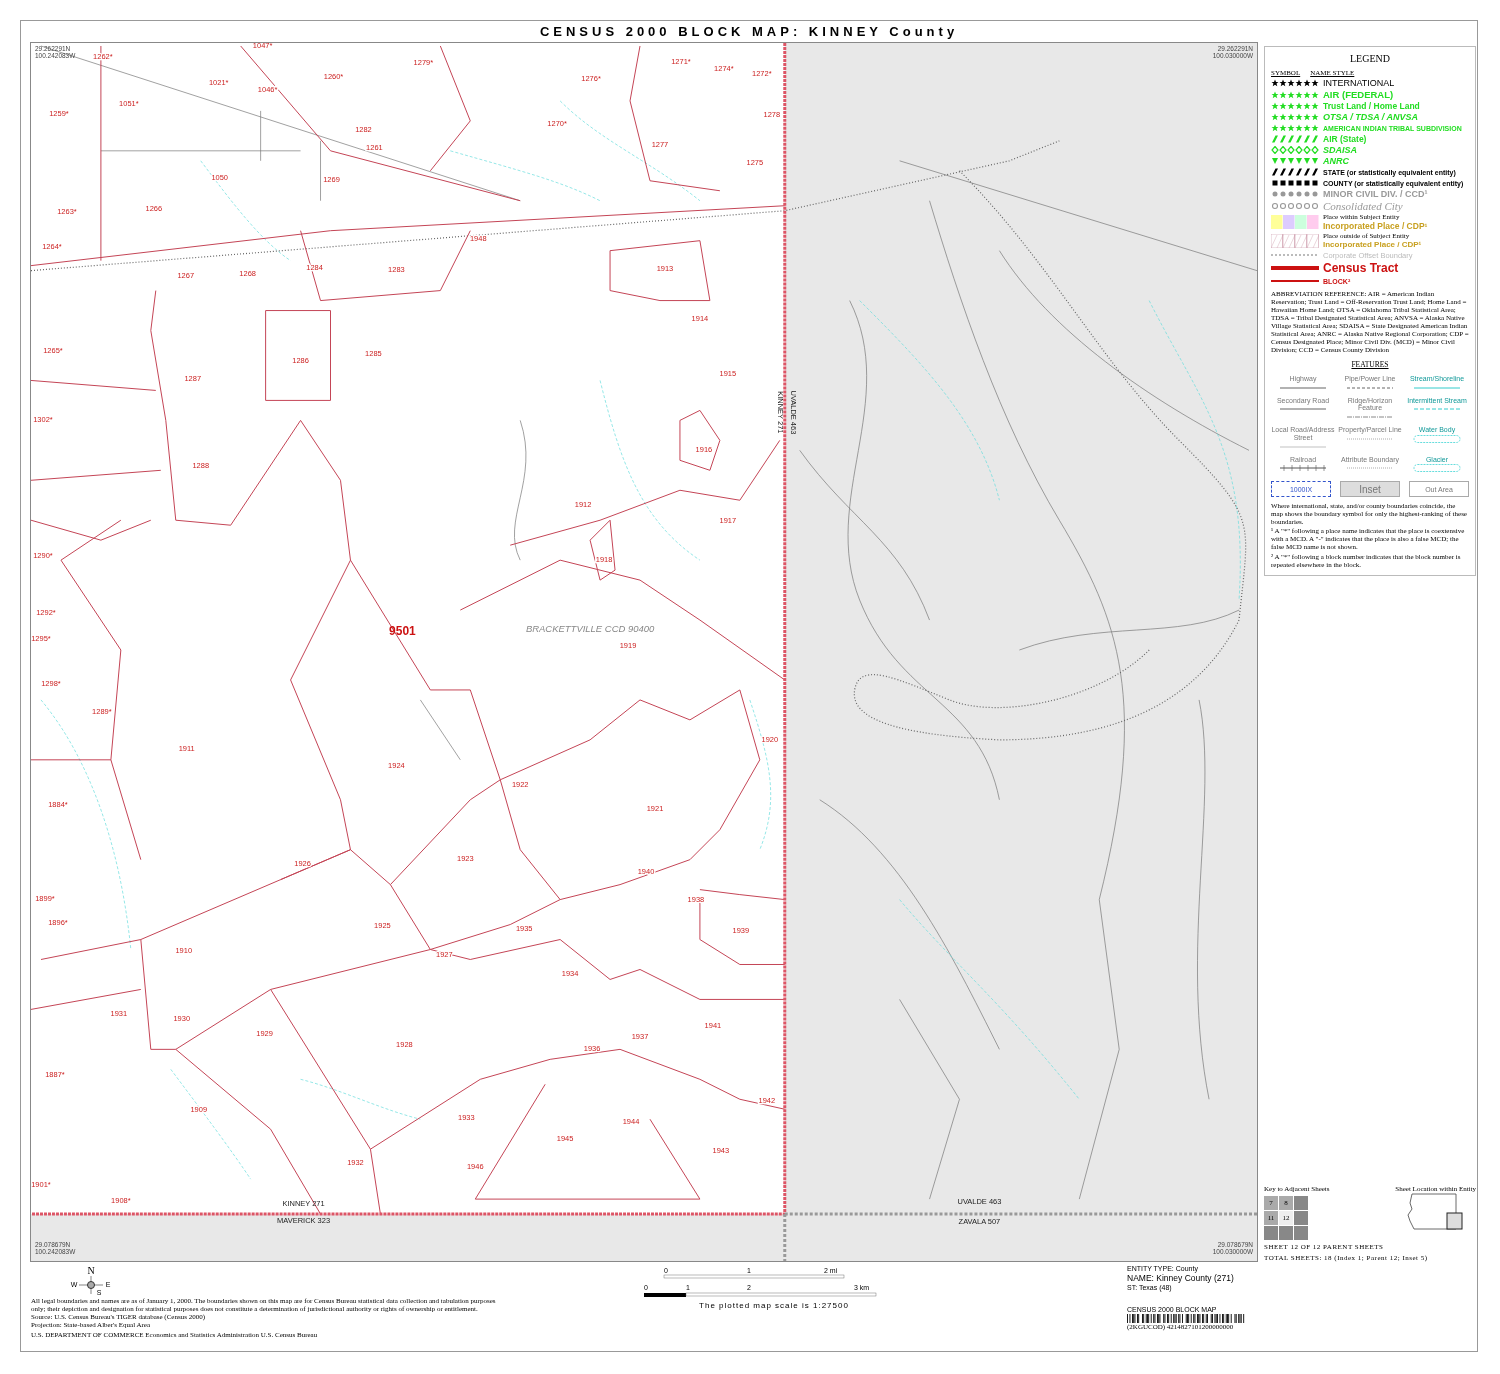 The image size is (1500, 1374). Describe the element at coordinates (1370, 58) in the screenshot. I see `legend-title: LEGEND` at that location.